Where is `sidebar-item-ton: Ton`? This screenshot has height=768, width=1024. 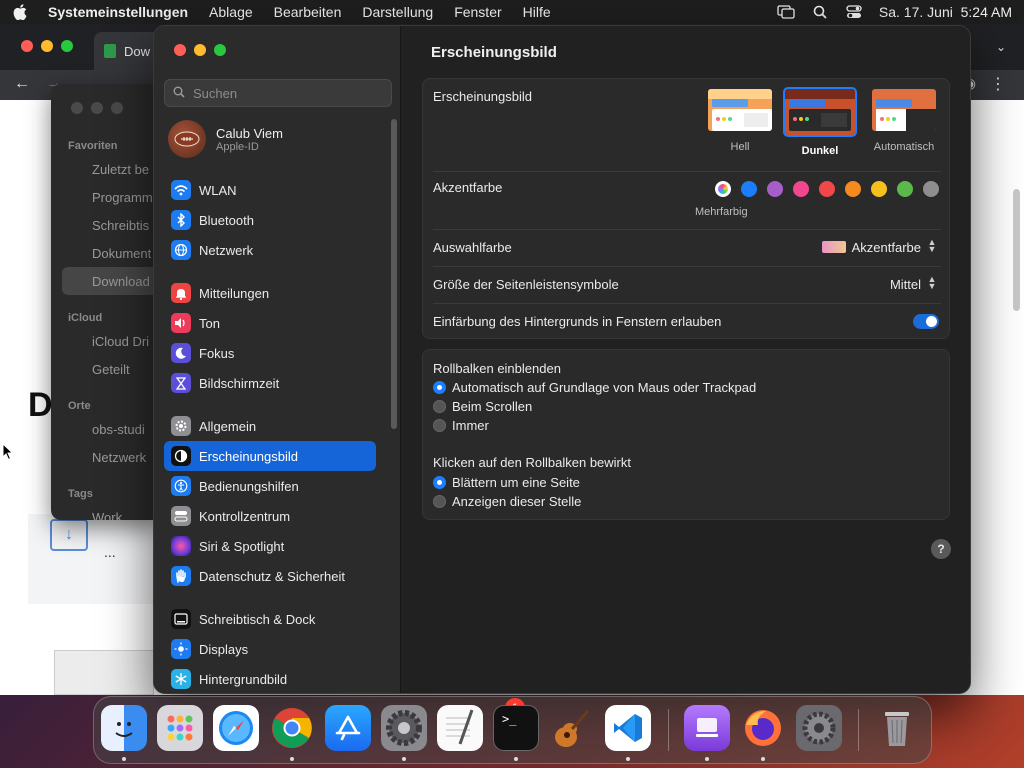 sidebar-item-ton: Ton is located at coordinates (270, 323).